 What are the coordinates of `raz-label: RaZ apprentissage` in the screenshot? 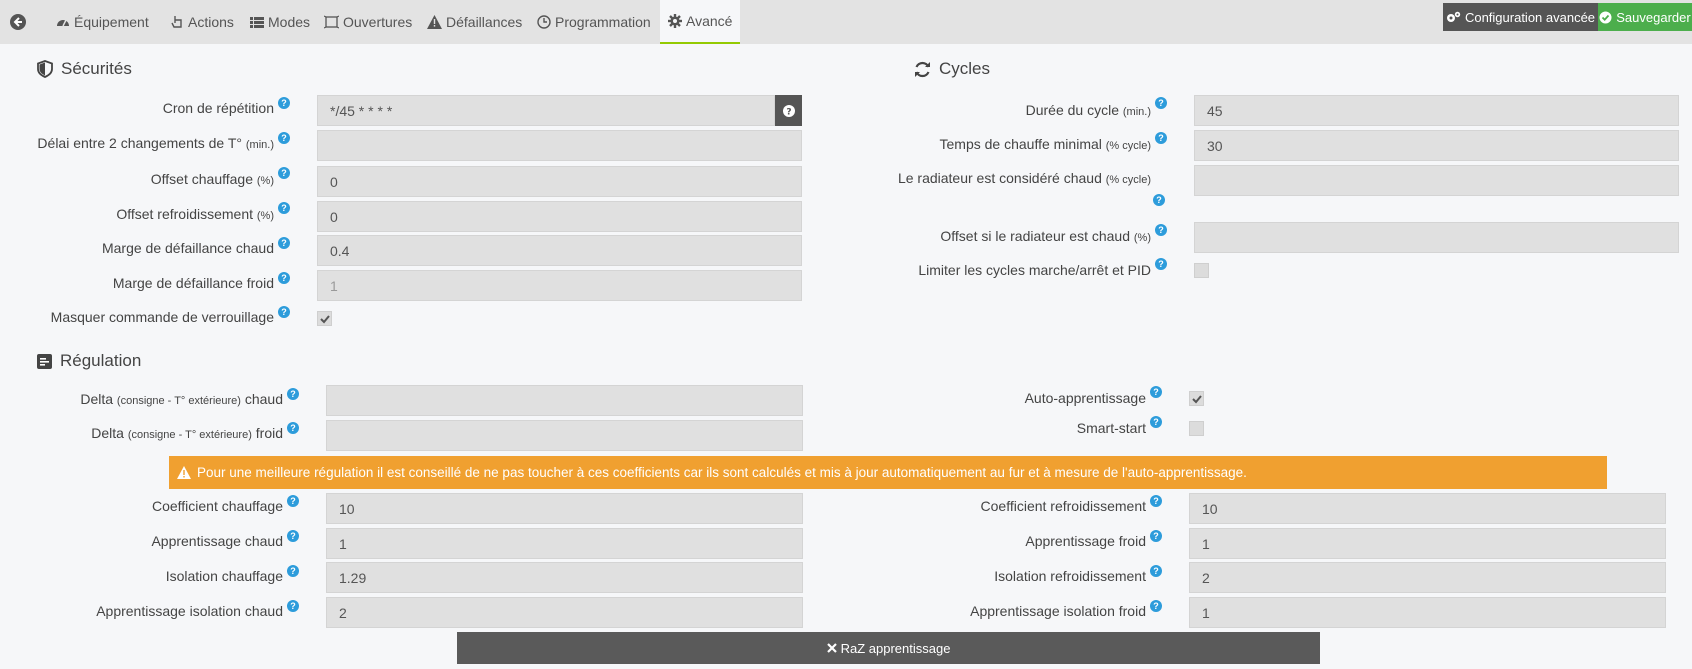 It's located at (895, 648).